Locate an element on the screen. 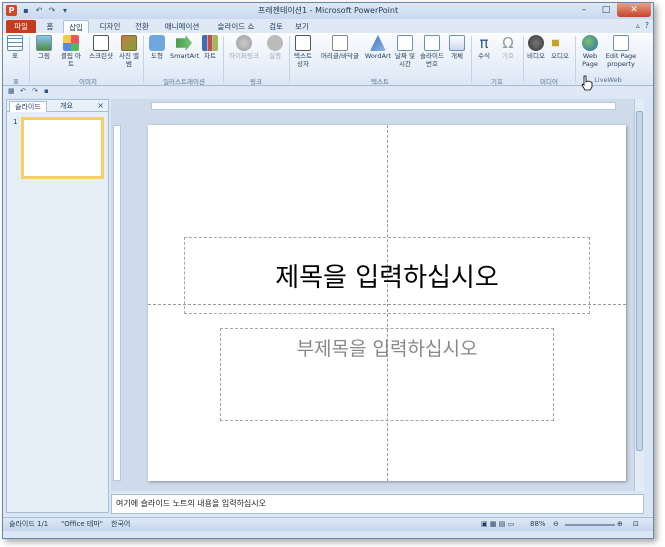  group-label-table: 표 is located at coordinates (16, 82).